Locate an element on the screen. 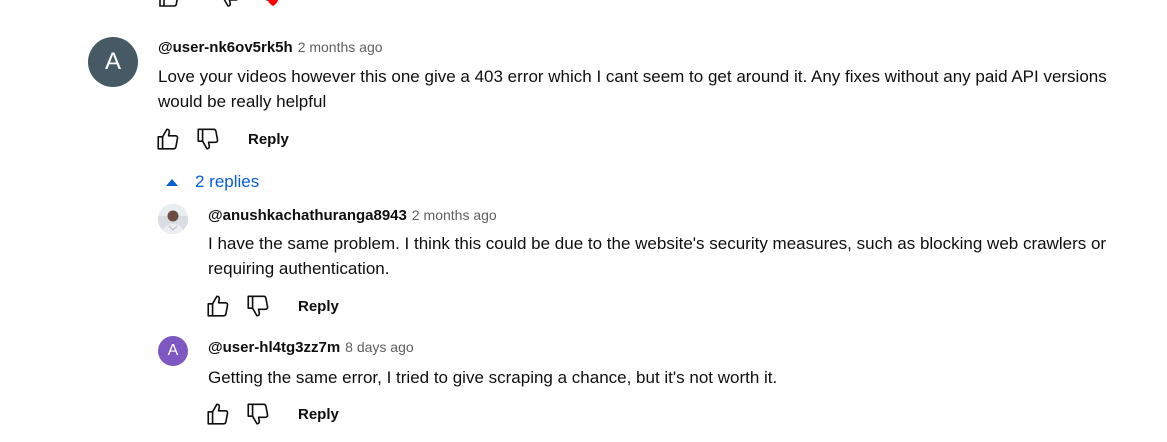 The height and width of the screenshot is (442, 1167). comment-header: @user-nk6ov5rk5h 2 months ago is located at coordinates (270, 47).